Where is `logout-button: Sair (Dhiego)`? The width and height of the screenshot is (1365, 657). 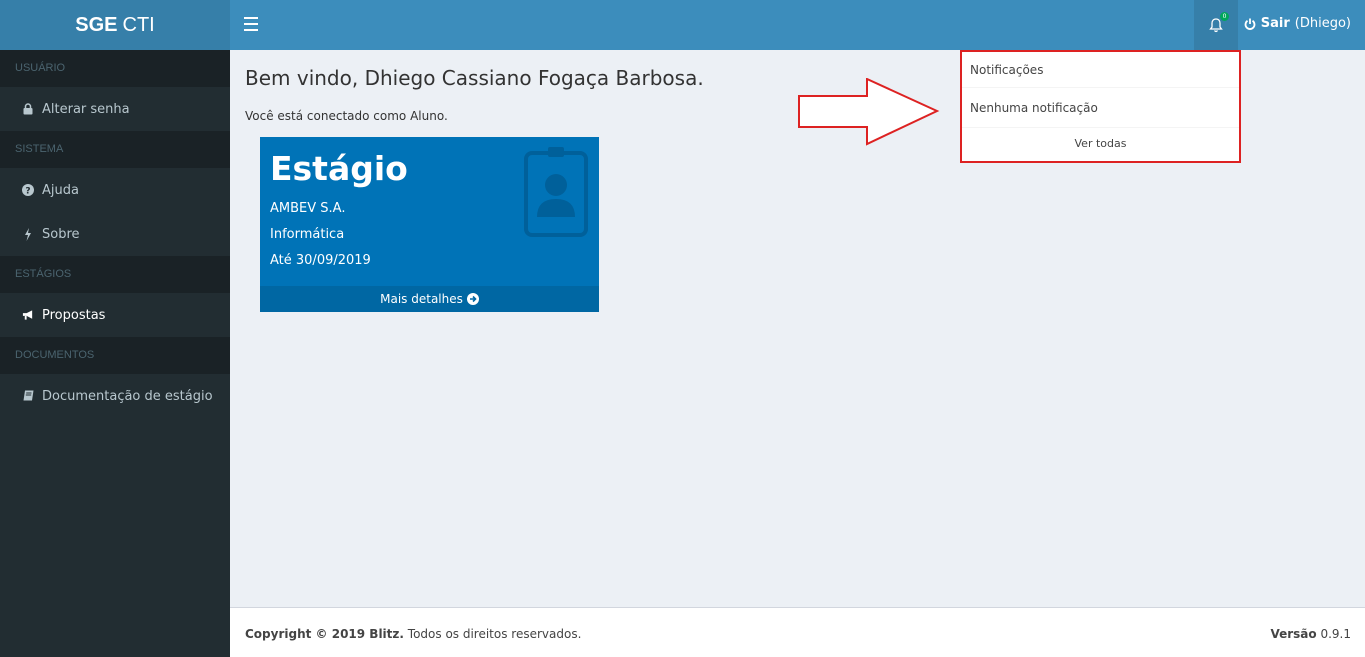
logout-button: Sair (Dhiego) is located at coordinates (1297, 23).